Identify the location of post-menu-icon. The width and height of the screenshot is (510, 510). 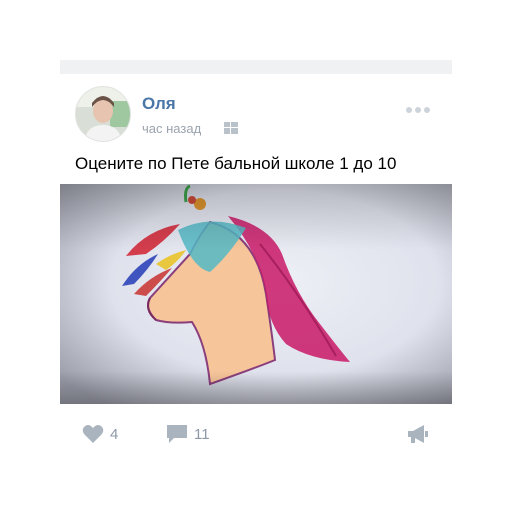
(421, 106).